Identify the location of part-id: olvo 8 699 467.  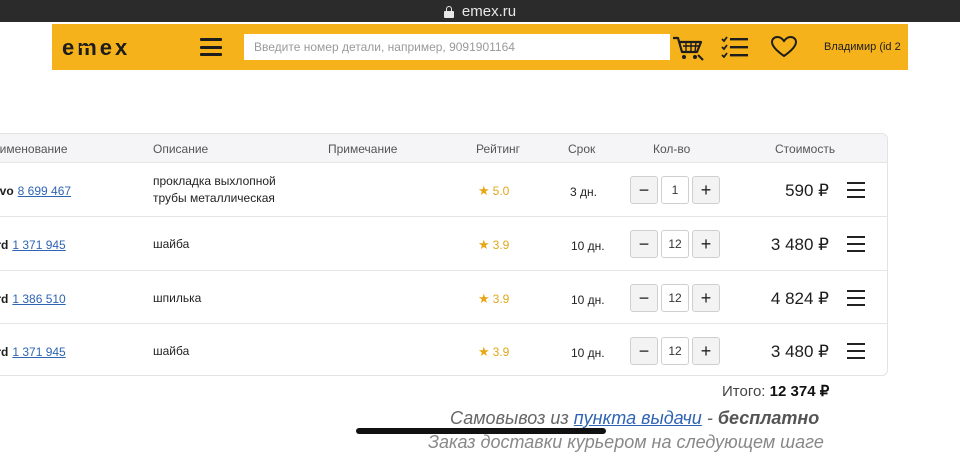
(35, 191).